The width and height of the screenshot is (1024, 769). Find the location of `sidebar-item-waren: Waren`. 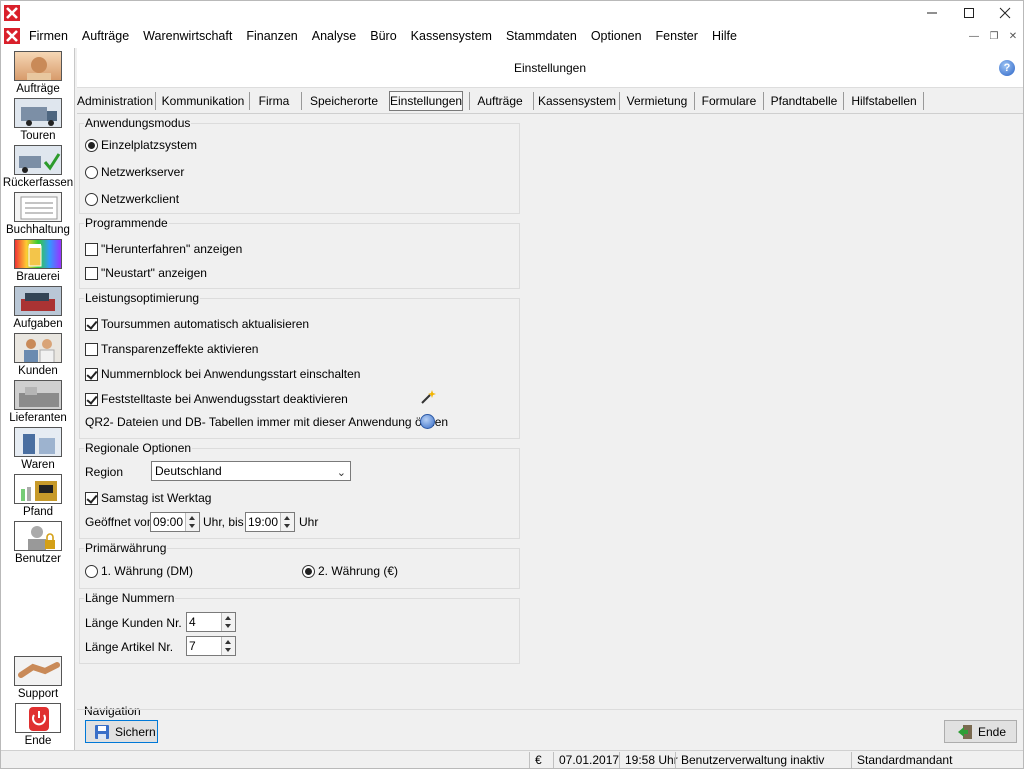

sidebar-item-waren: Waren is located at coordinates (38, 449).